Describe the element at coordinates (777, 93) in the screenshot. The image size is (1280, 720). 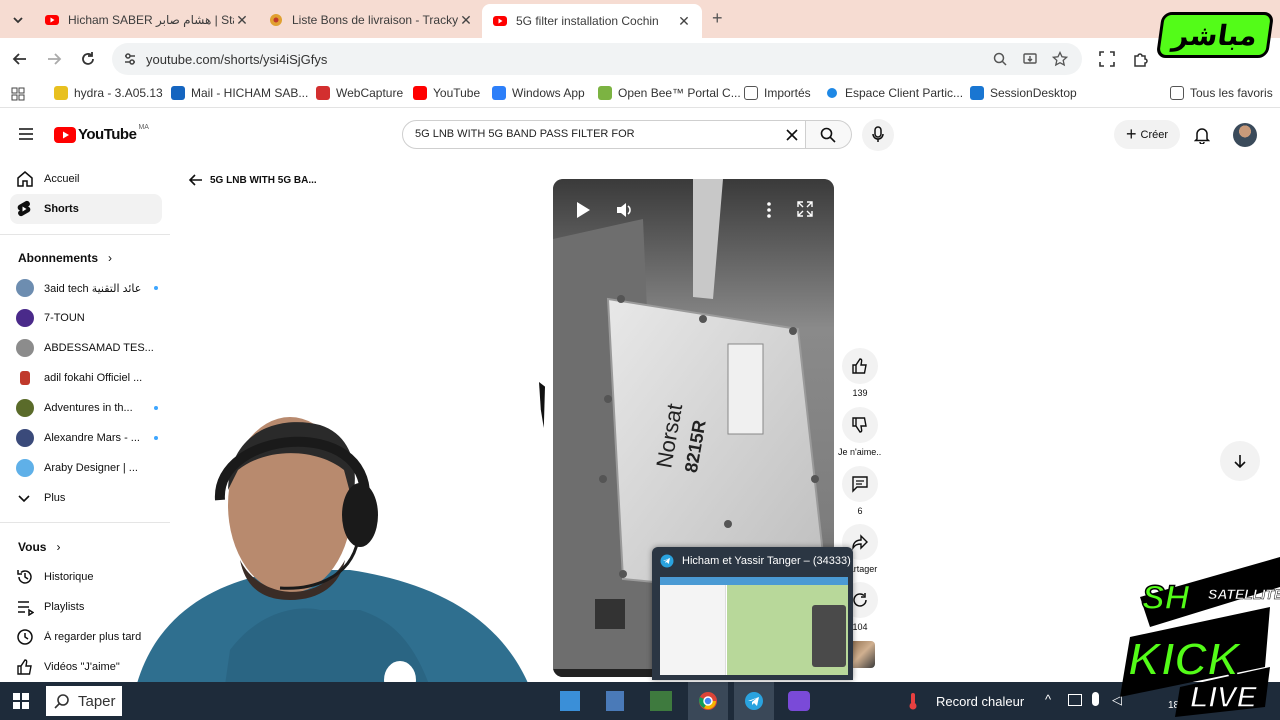
I see `bookmark-importes: Importés` at that location.